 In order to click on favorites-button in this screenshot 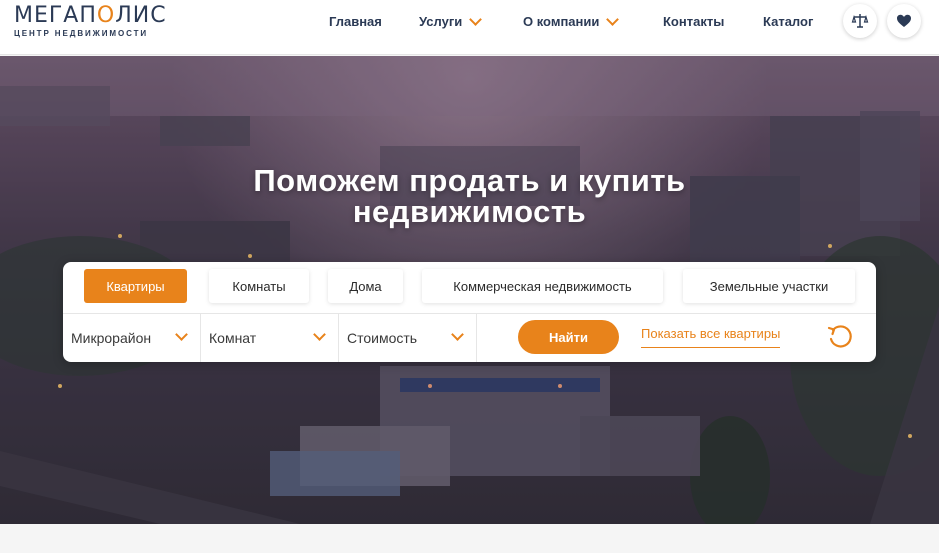, I will do `click(904, 21)`.